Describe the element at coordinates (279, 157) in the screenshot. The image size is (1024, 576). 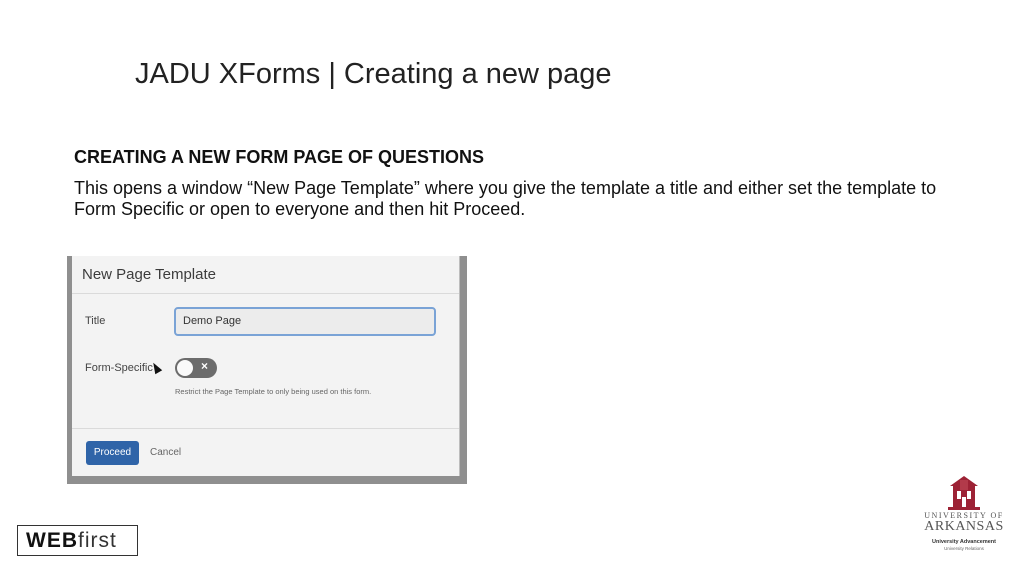
I see `section-heading: CREATING A NEW FORM PAGE OF QUESTIONS` at that location.